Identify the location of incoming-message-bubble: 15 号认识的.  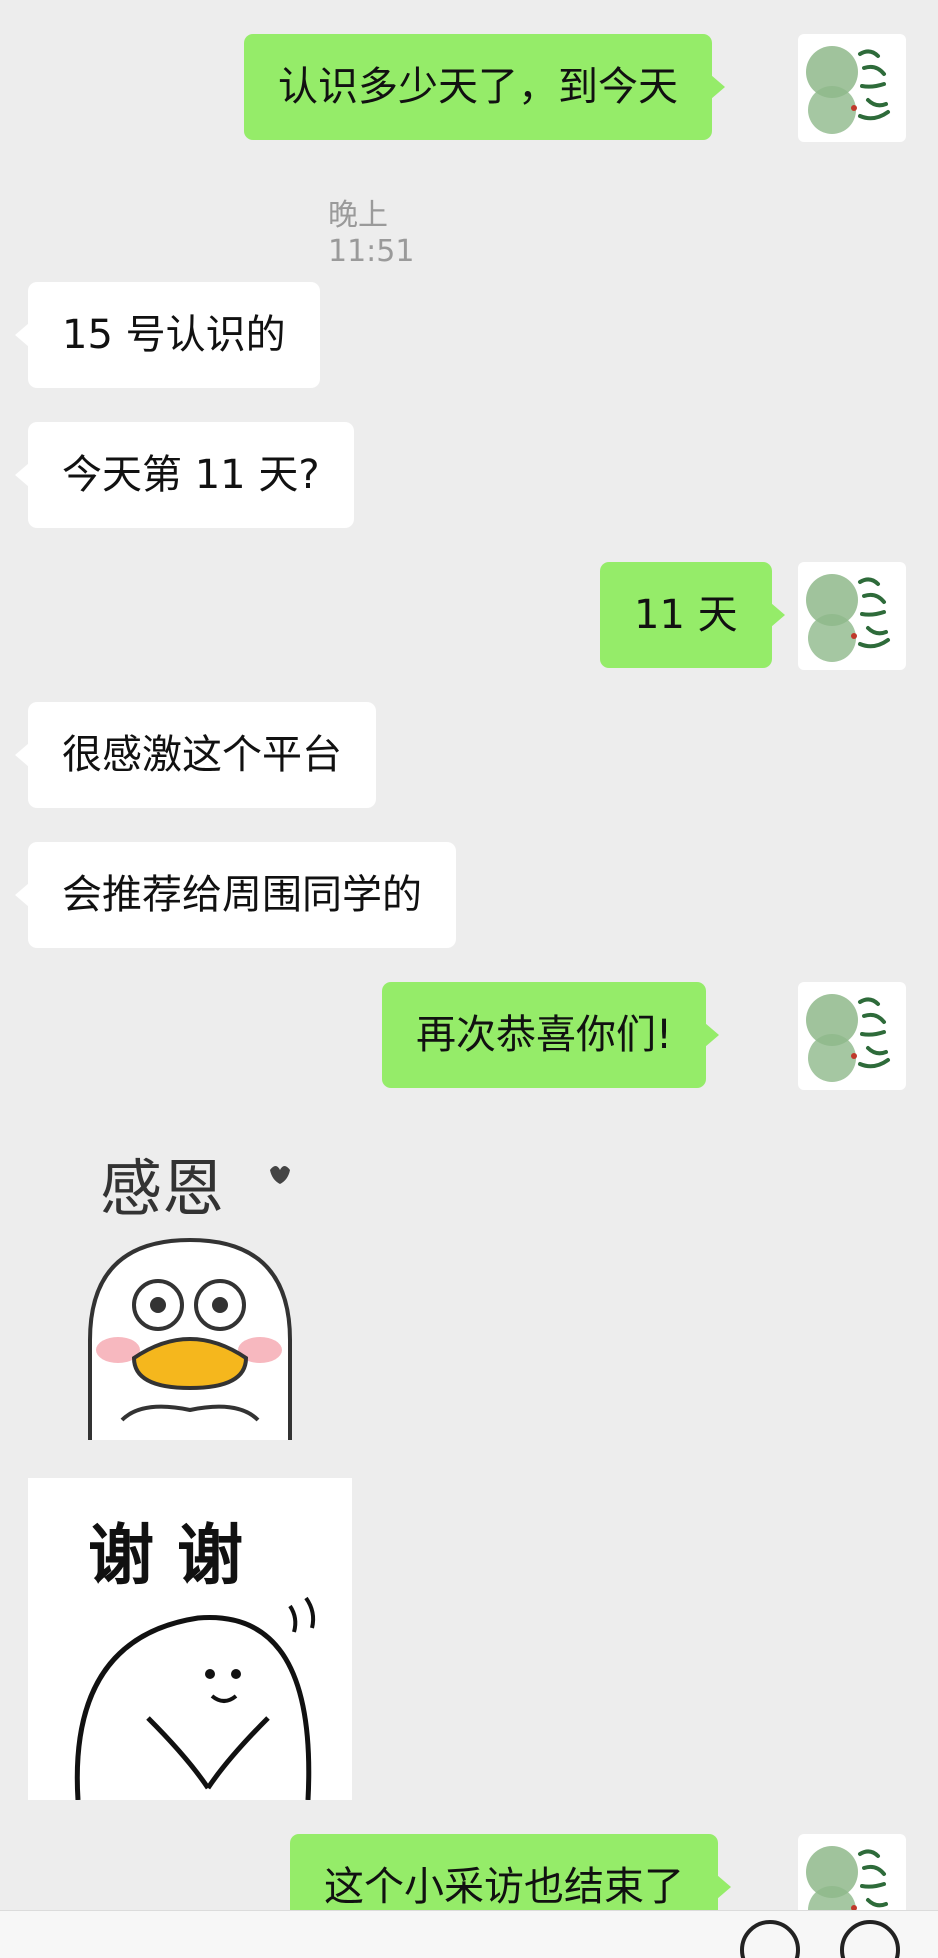
(167, 335).